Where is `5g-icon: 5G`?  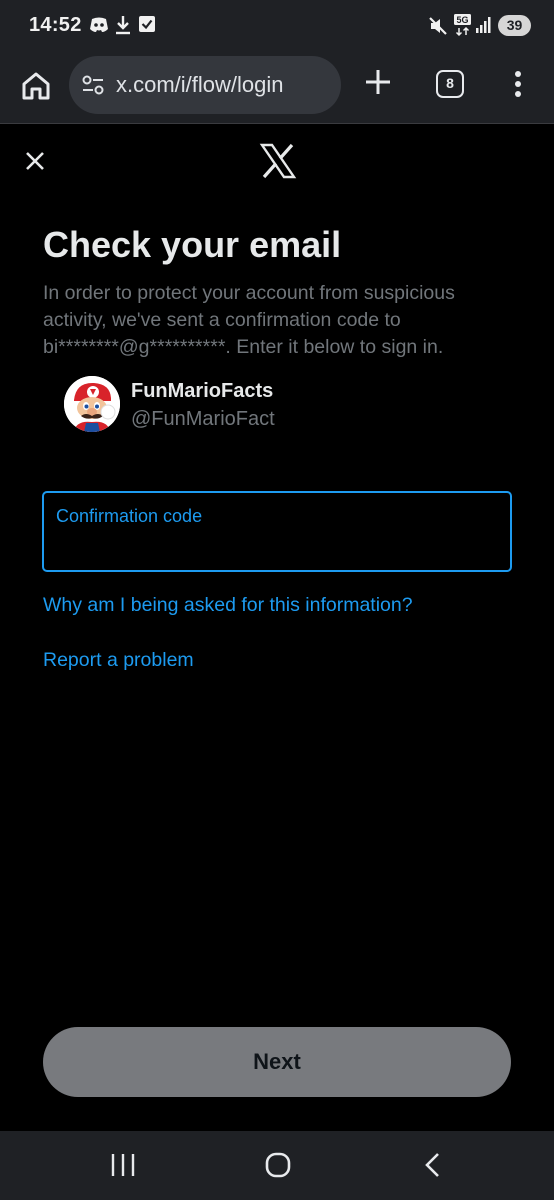
5g-icon: 5G is located at coordinates (463, 25).